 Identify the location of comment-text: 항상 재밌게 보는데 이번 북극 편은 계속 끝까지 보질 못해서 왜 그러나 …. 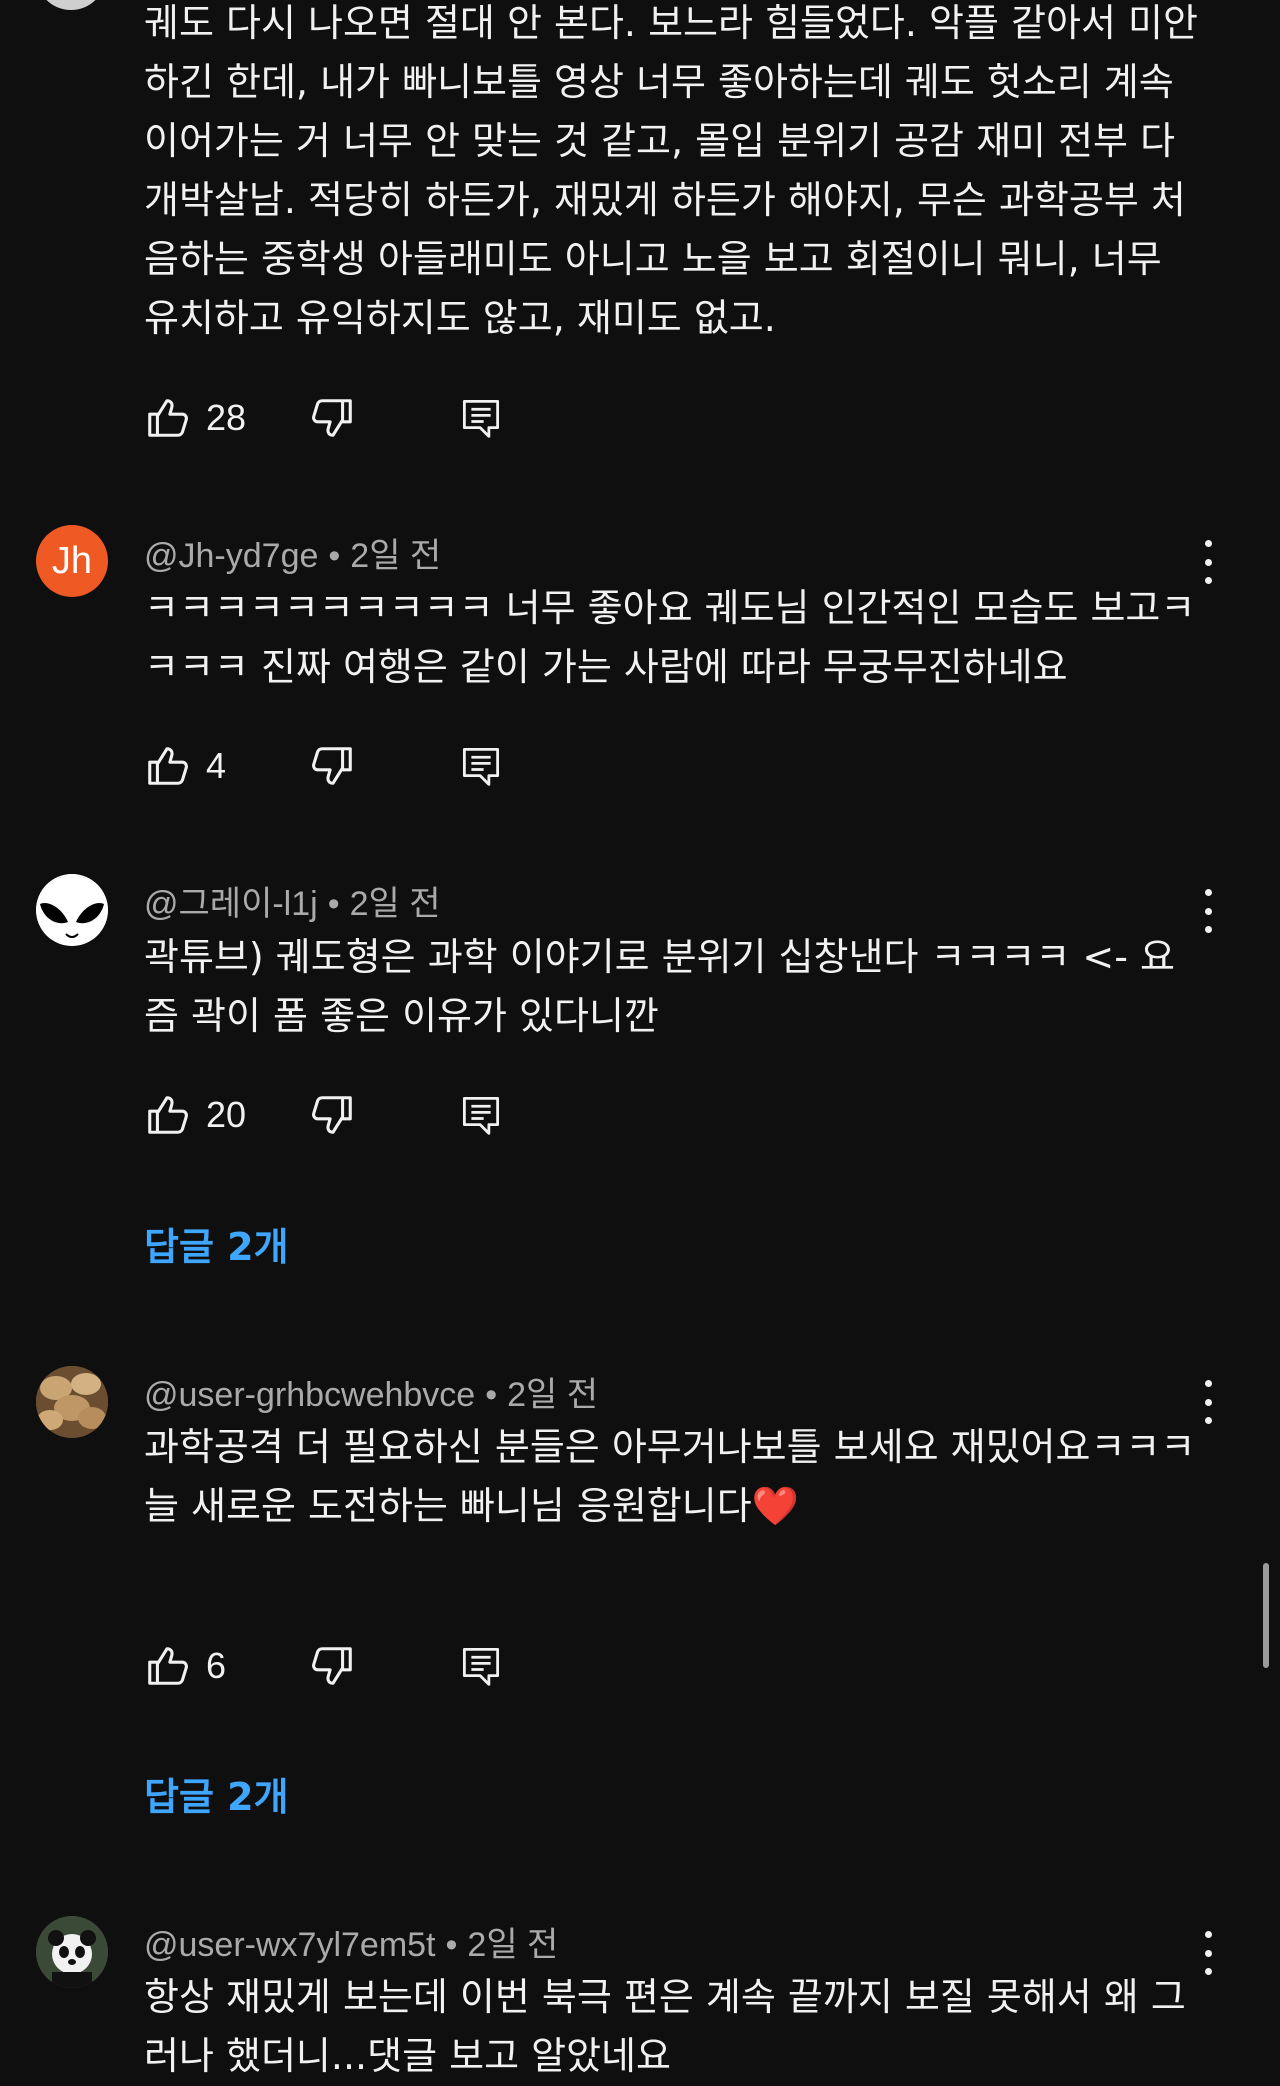
(665, 2026).